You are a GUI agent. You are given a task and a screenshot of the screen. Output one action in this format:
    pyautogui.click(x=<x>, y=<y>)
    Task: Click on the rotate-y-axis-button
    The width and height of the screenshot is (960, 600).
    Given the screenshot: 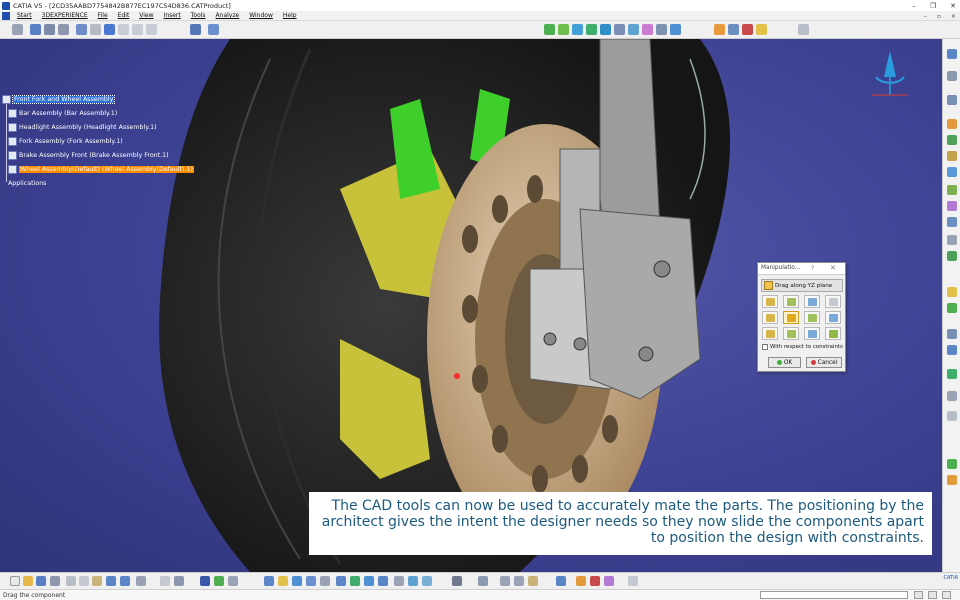 What is the action you would take?
    pyautogui.click(x=791, y=333)
    